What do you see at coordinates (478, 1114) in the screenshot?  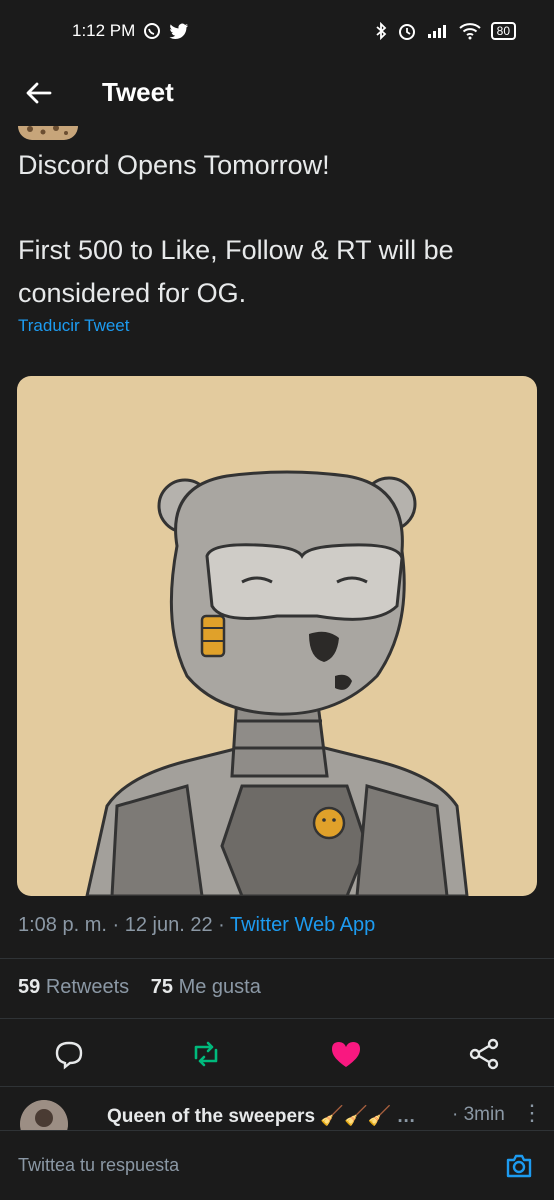 I see `reply-time: · 3min` at bounding box center [478, 1114].